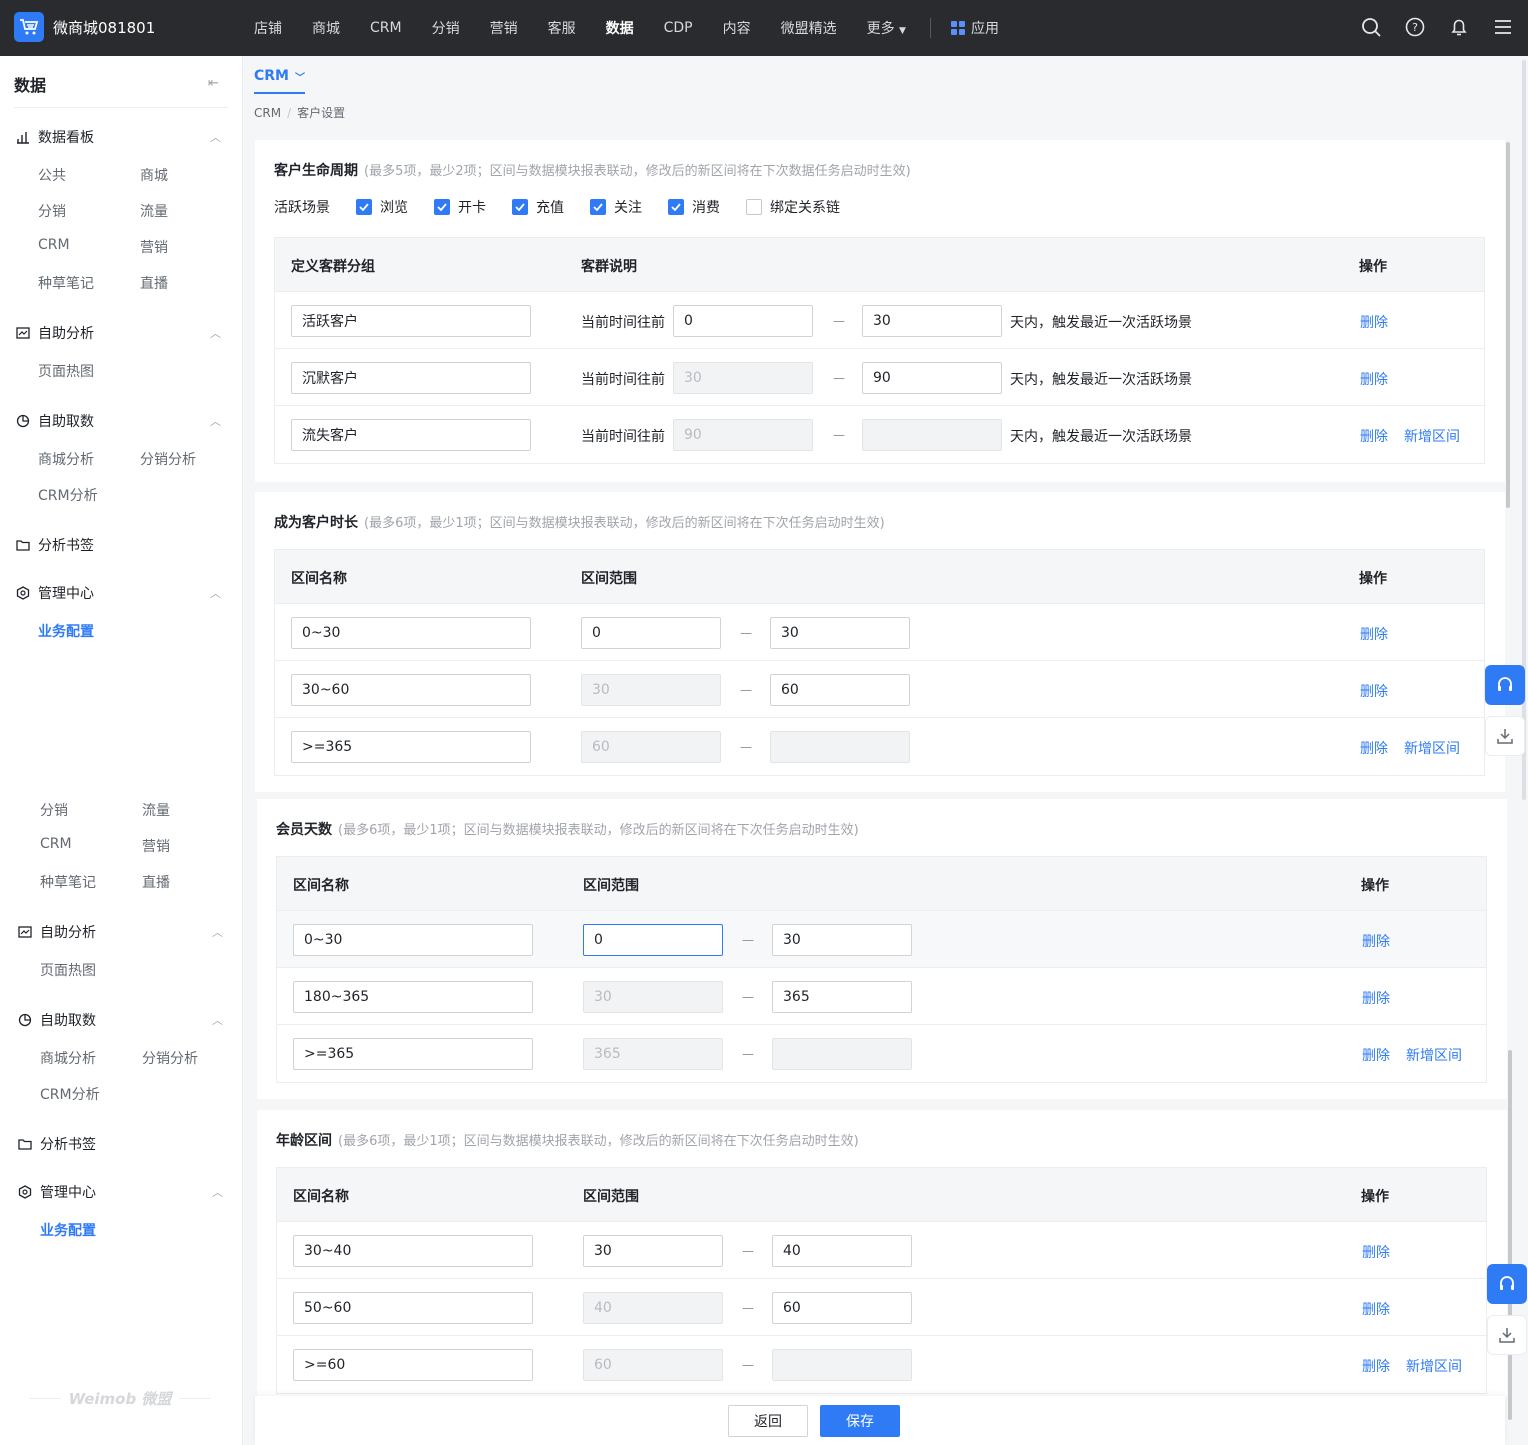 This screenshot has width=1528, height=1445. What do you see at coordinates (54, 245) in the screenshot?
I see `sidebar-item-crm: CRM` at bounding box center [54, 245].